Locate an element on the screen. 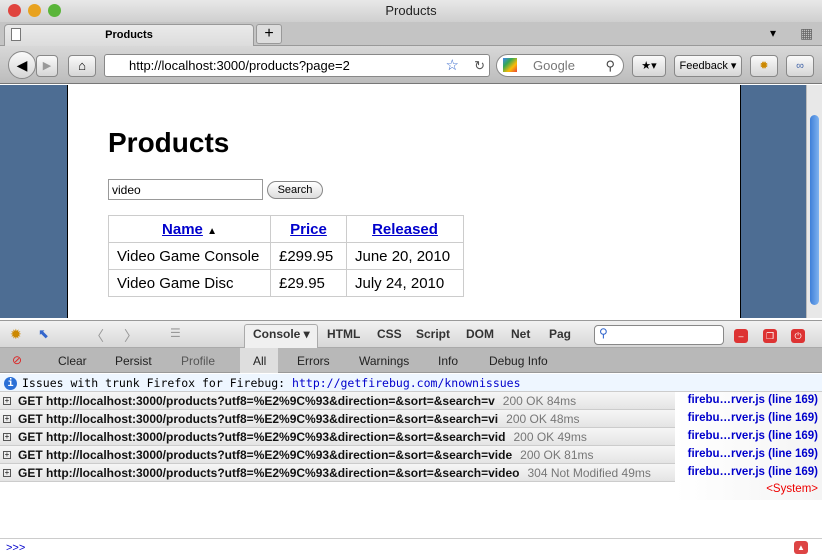 The image size is (822, 556). search-input is located at coordinates (185, 189).